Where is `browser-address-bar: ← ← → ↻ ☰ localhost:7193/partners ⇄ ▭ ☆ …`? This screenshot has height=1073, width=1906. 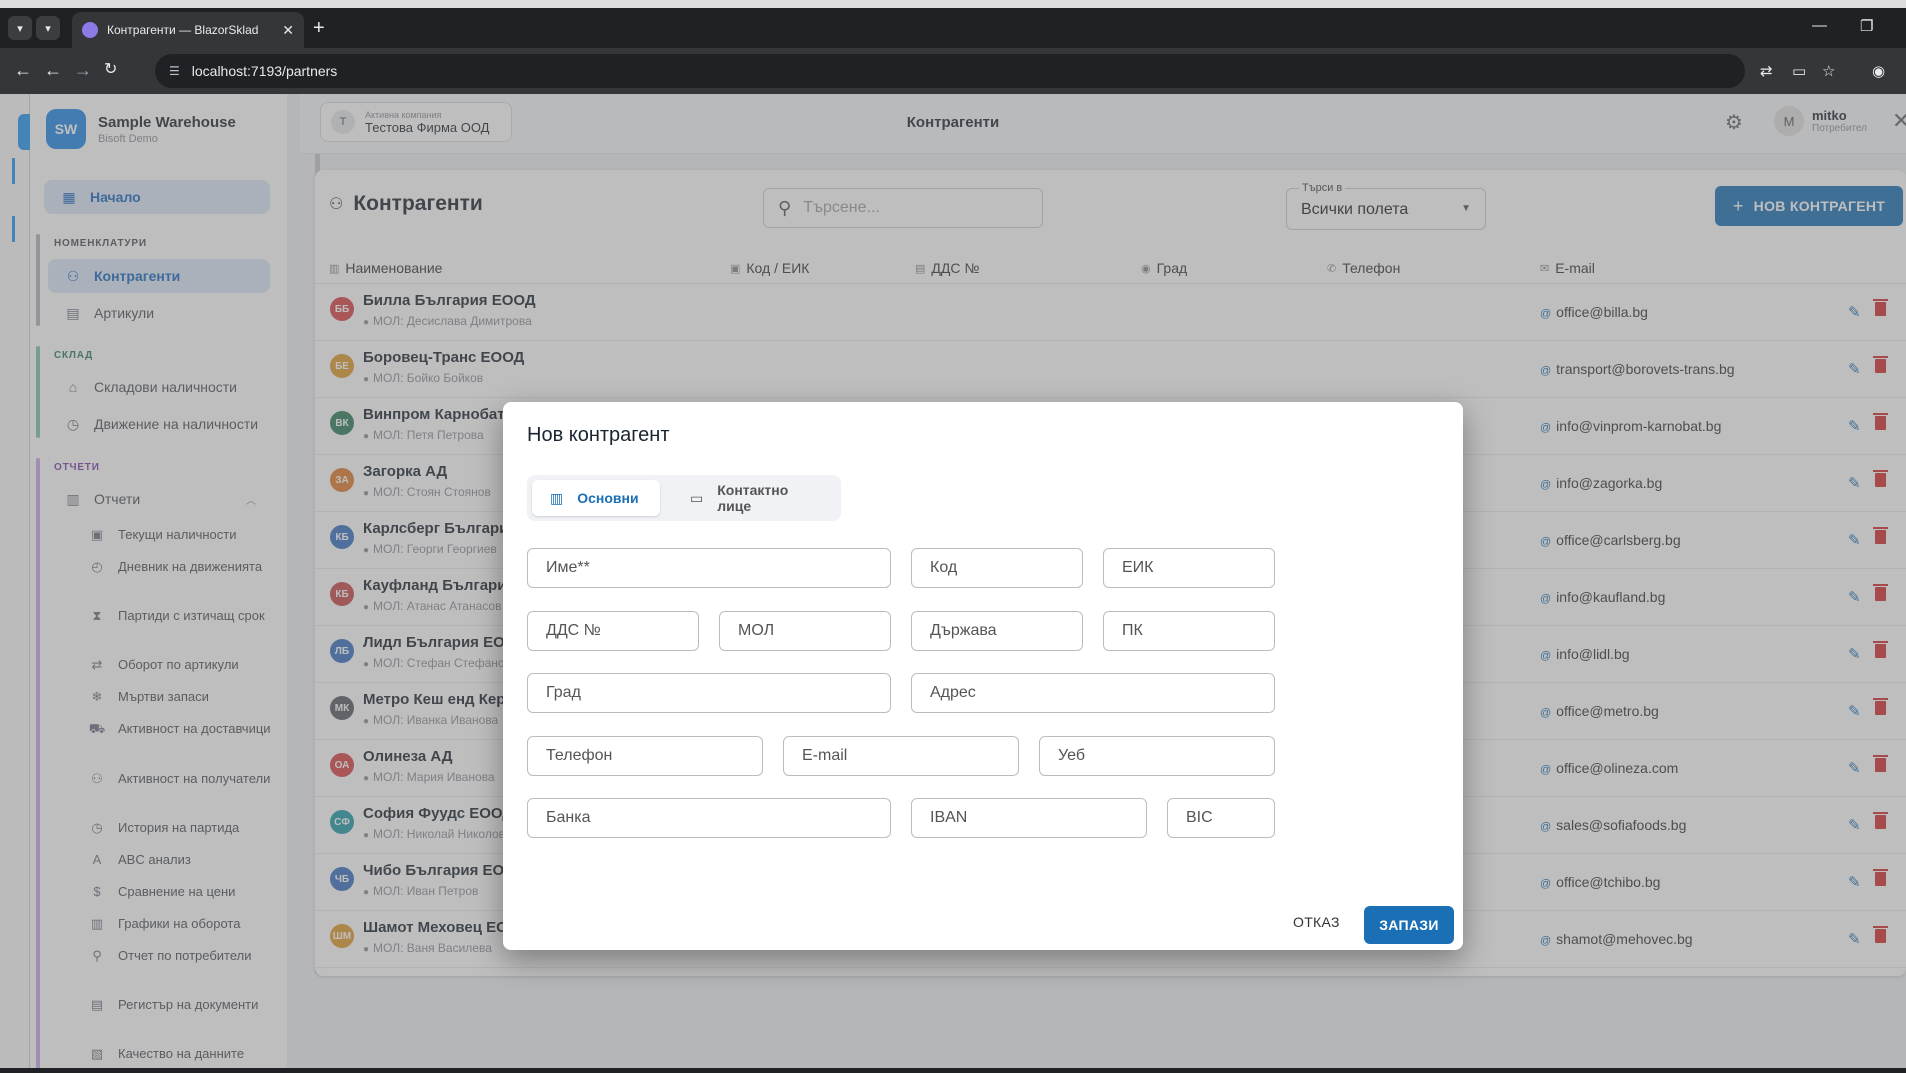
browser-address-bar: ← ← → ↻ ☰ localhost:7193/partners ⇄ ▭ ☆ … is located at coordinates (953, 71).